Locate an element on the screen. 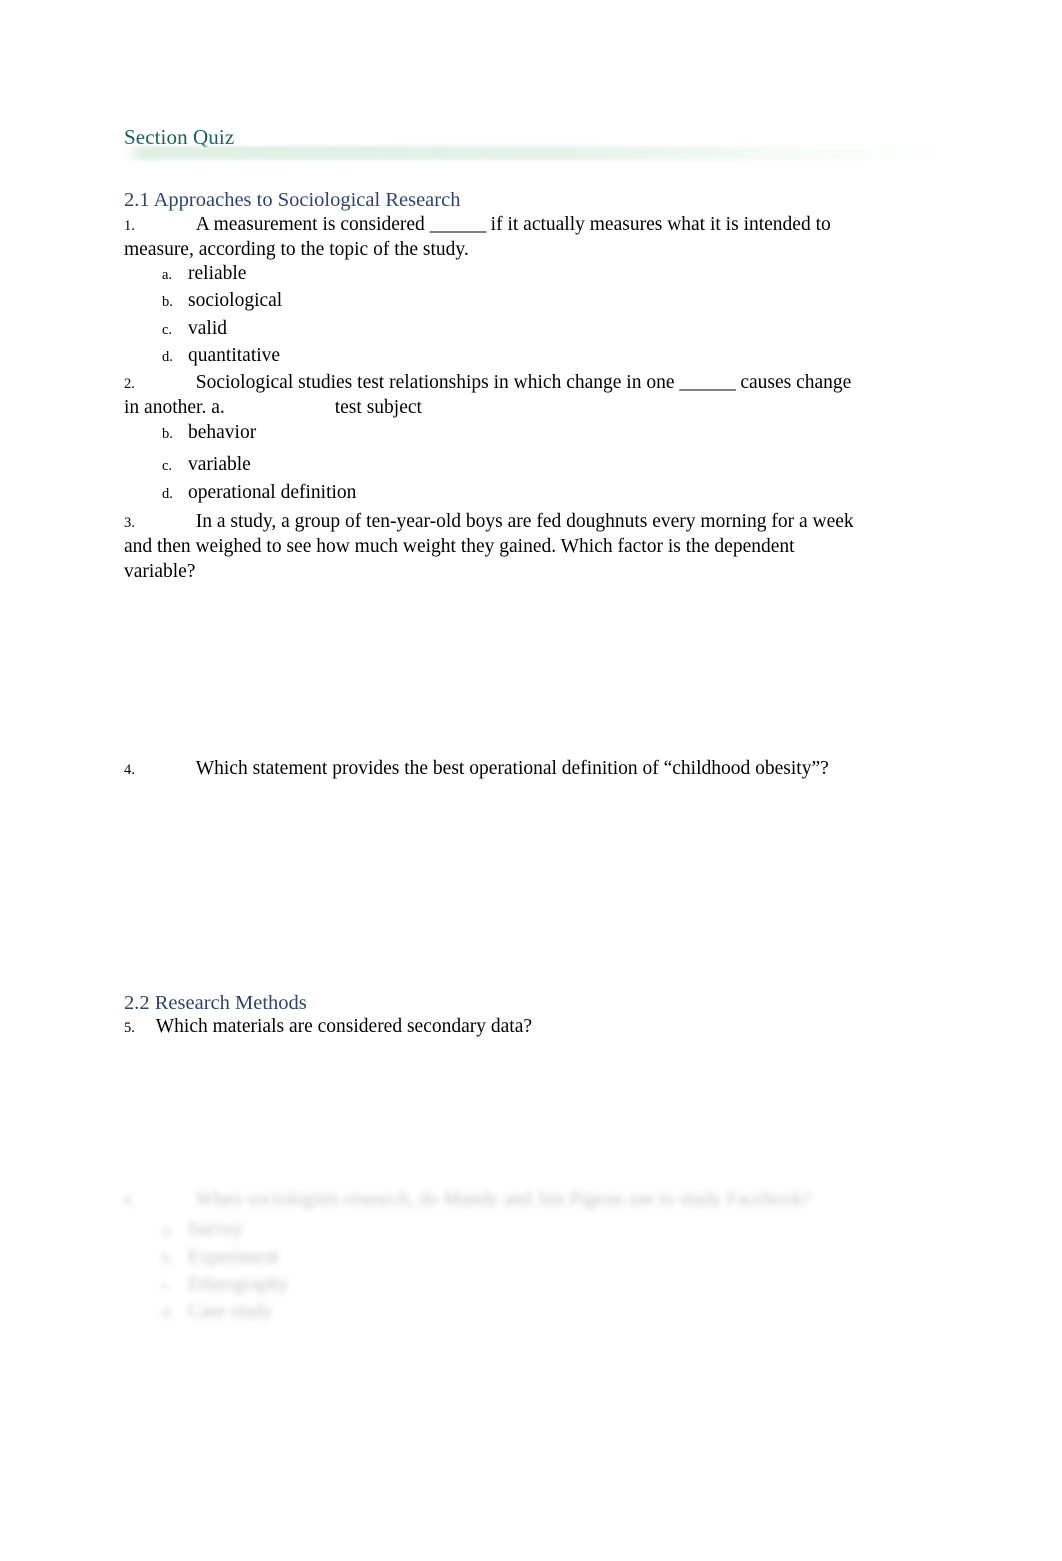 The width and height of the screenshot is (1062, 1561). question-4-number: 4. is located at coordinates (129, 770).